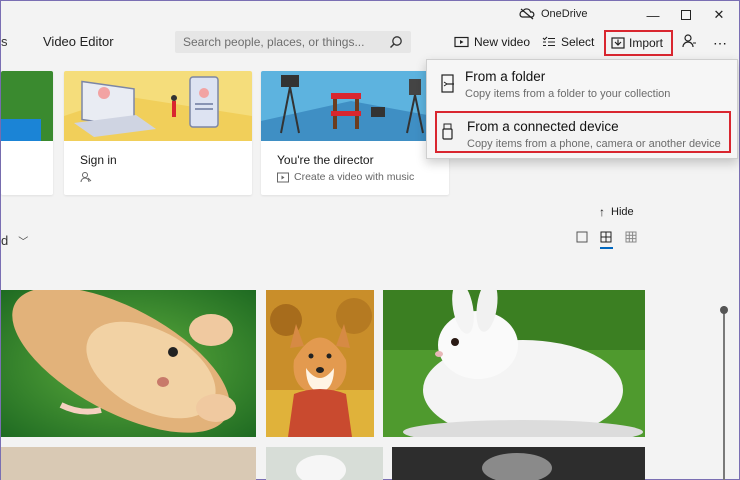  Describe the element at coordinates (14, 240) in the screenshot. I see `sort-dropdown: d ﹀` at that location.